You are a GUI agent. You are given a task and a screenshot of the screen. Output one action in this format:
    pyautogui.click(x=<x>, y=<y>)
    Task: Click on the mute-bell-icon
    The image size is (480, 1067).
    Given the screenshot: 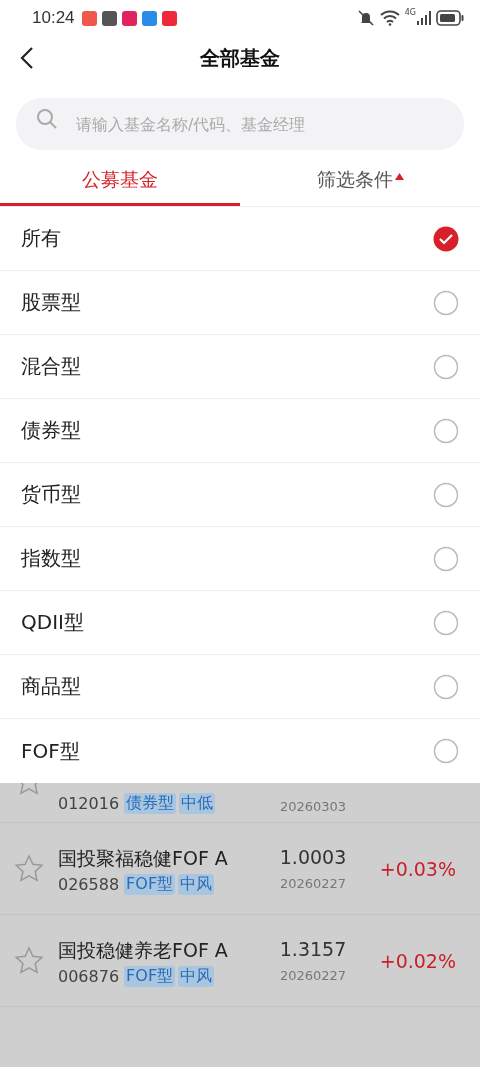 What is the action you would take?
    pyautogui.click(x=365, y=18)
    